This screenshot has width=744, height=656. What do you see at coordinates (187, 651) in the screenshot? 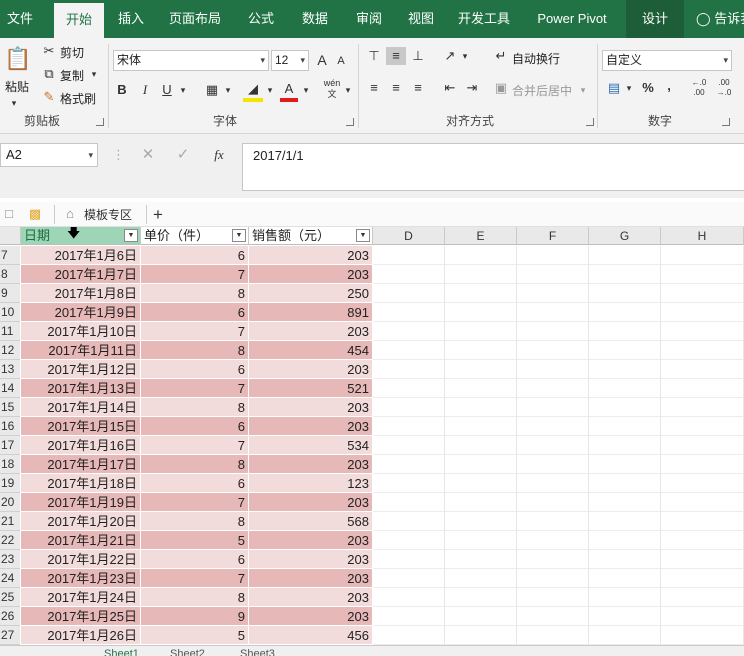
I see `sheet-tab-2: Sheet2` at bounding box center [187, 651].